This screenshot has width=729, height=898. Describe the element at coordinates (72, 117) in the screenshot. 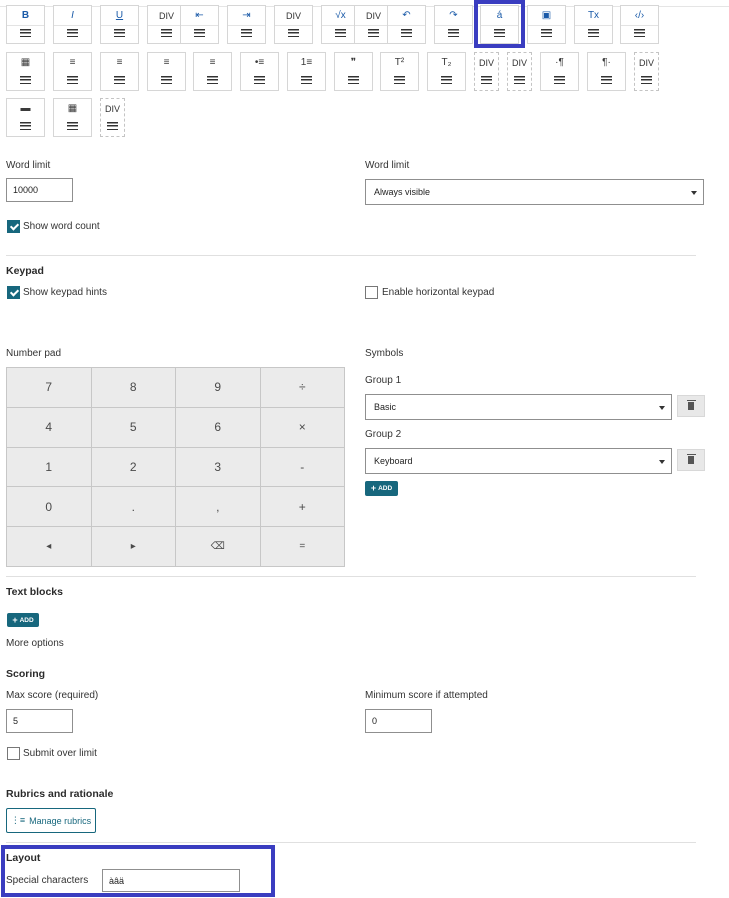

I see `toolbar-button-table: ▦` at that location.